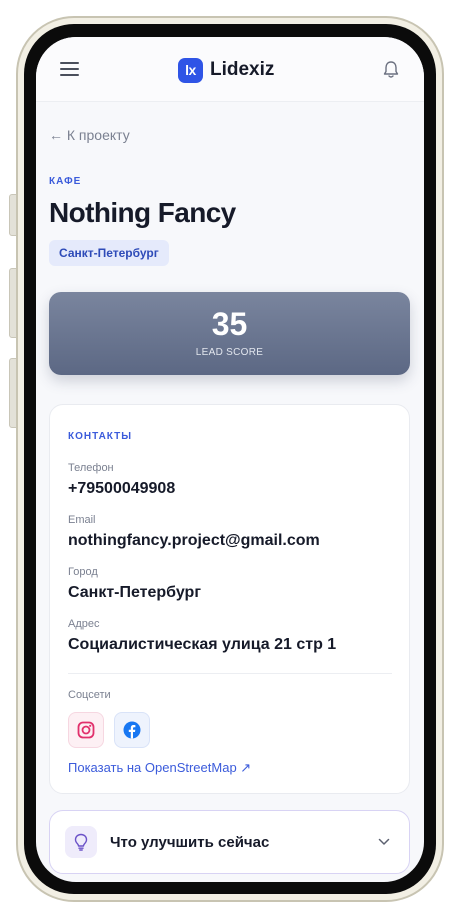 This screenshot has width=462, height=919. Describe the element at coordinates (384, 841) in the screenshot. I see `chevron-down-icon` at that location.